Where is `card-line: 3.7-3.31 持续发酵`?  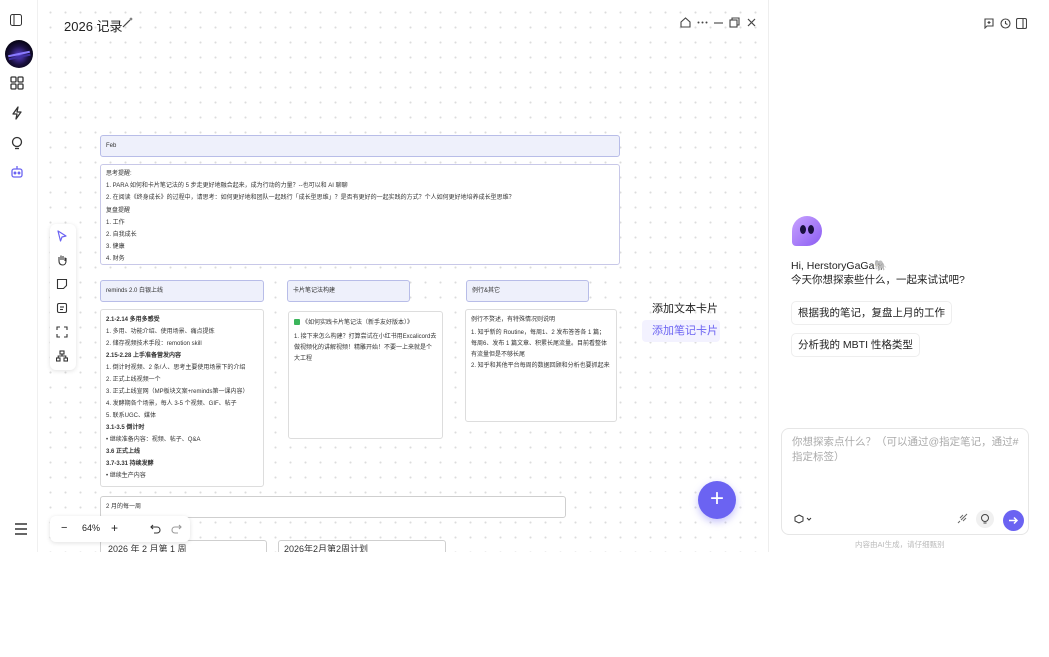 card-line: 3.7-3.31 持续发酵 is located at coordinates (130, 464).